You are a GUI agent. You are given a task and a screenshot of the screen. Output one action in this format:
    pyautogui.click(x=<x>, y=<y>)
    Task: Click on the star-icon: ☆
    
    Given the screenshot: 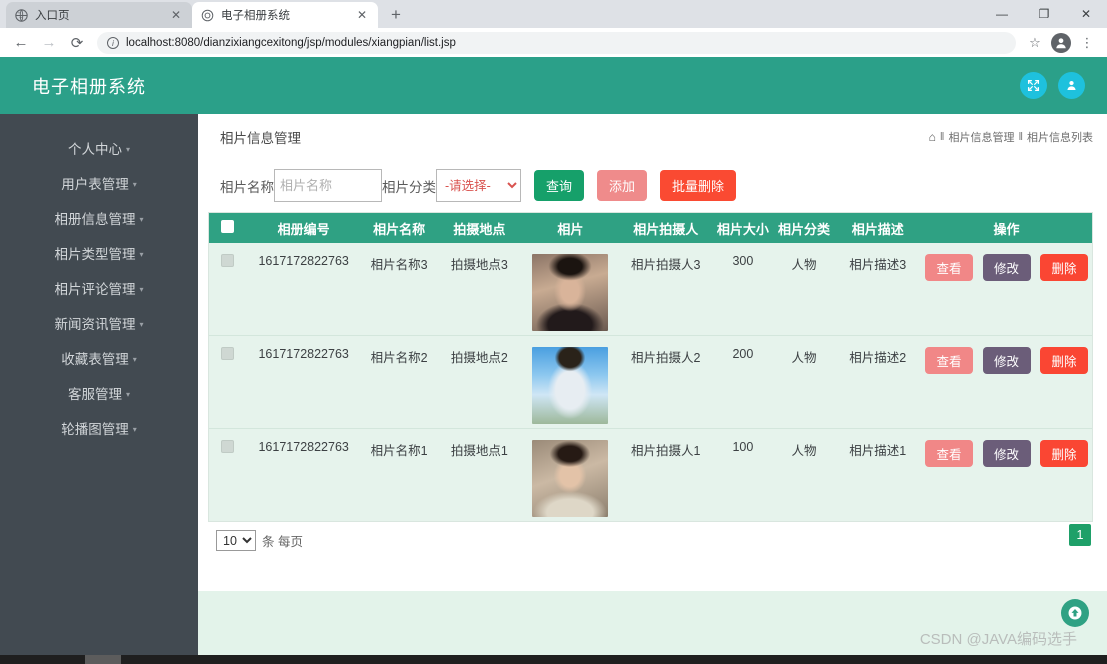 What is the action you would take?
    pyautogui.click(x=1035, y=43)
    